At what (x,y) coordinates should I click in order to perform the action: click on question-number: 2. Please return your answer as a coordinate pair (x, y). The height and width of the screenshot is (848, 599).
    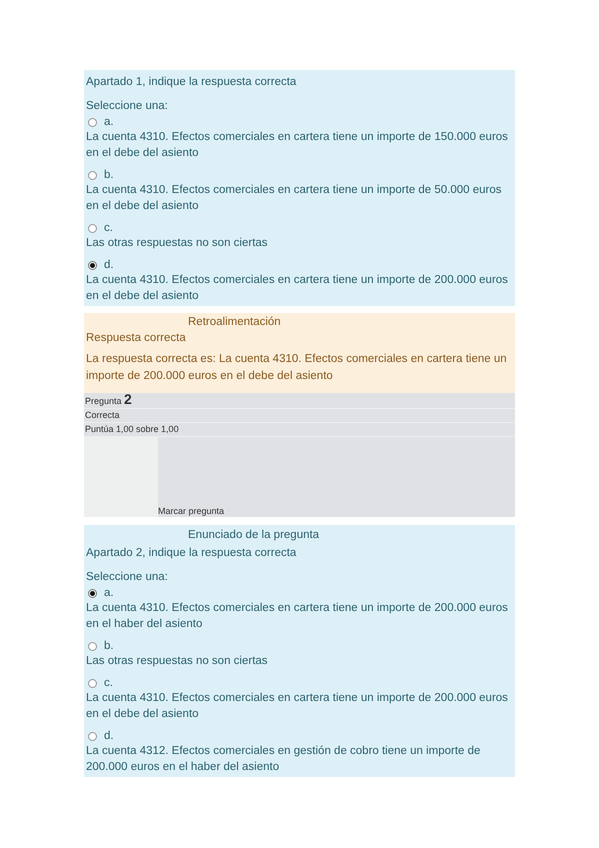
    Looking at the image, I should click on (128, 399).